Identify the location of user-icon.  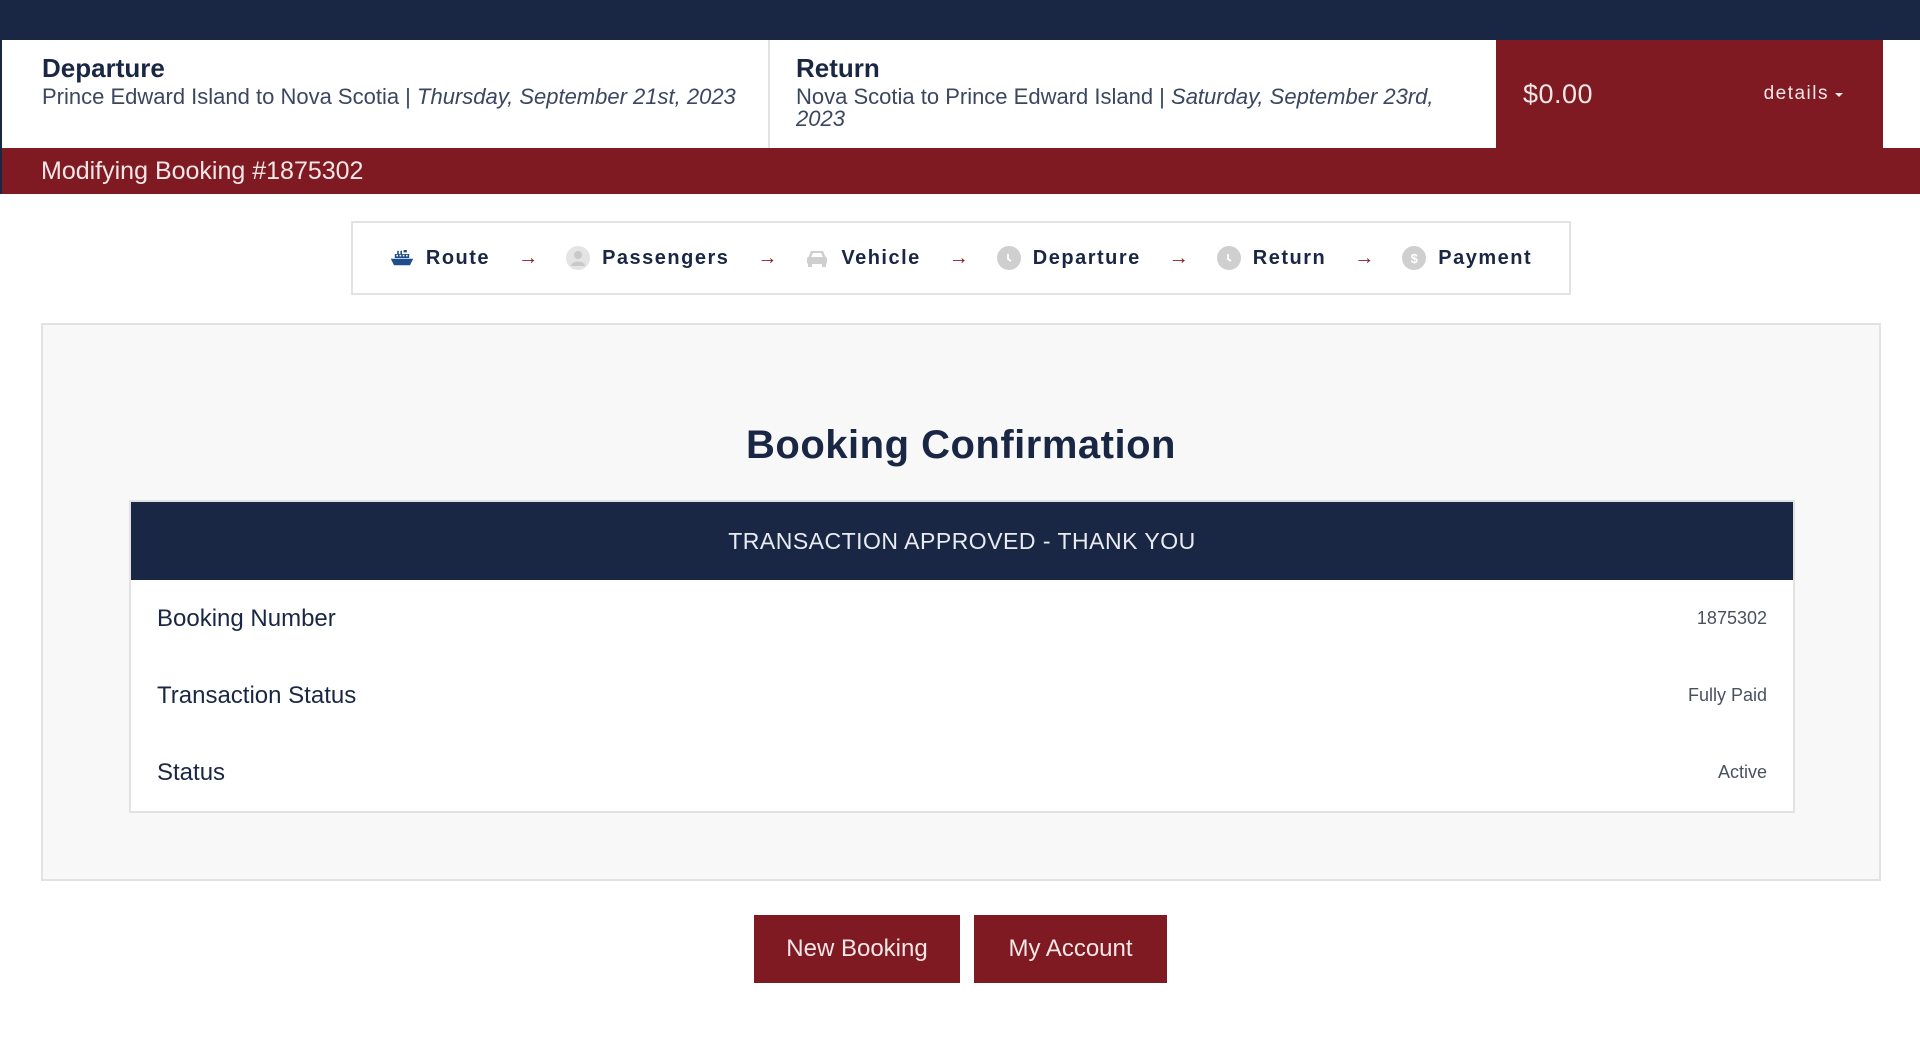
(578, 258).